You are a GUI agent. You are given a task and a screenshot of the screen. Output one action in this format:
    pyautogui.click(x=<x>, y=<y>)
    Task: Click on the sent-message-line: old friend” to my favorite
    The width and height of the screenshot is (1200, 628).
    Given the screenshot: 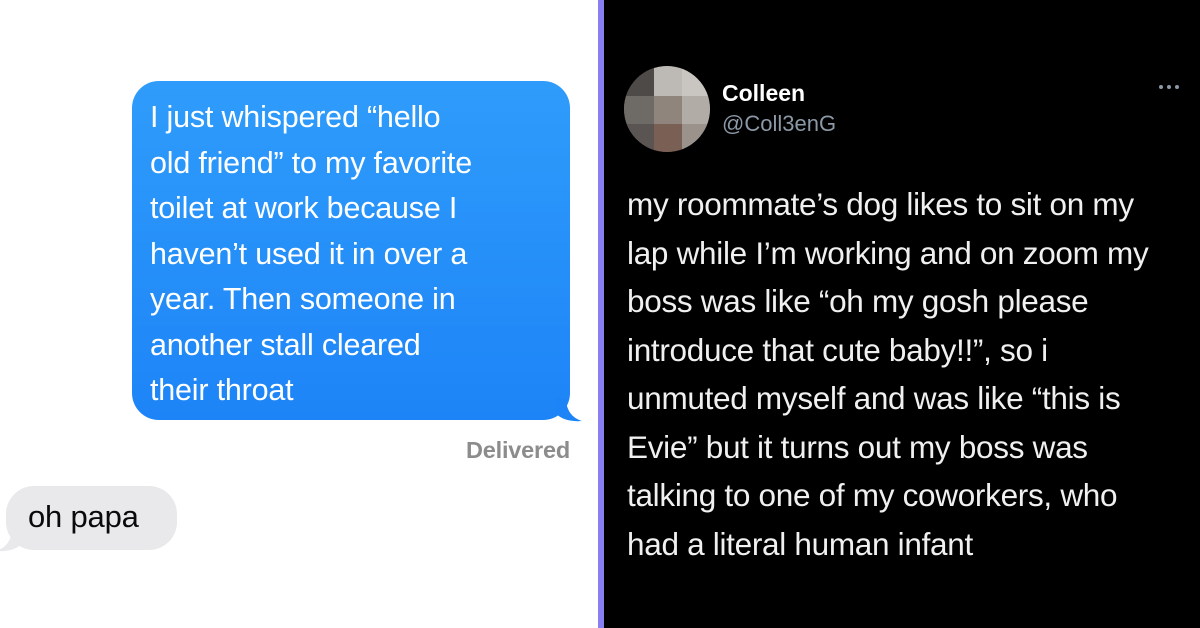 What is the action you would take?
    pyautogui.click(x=311, y=162)
    